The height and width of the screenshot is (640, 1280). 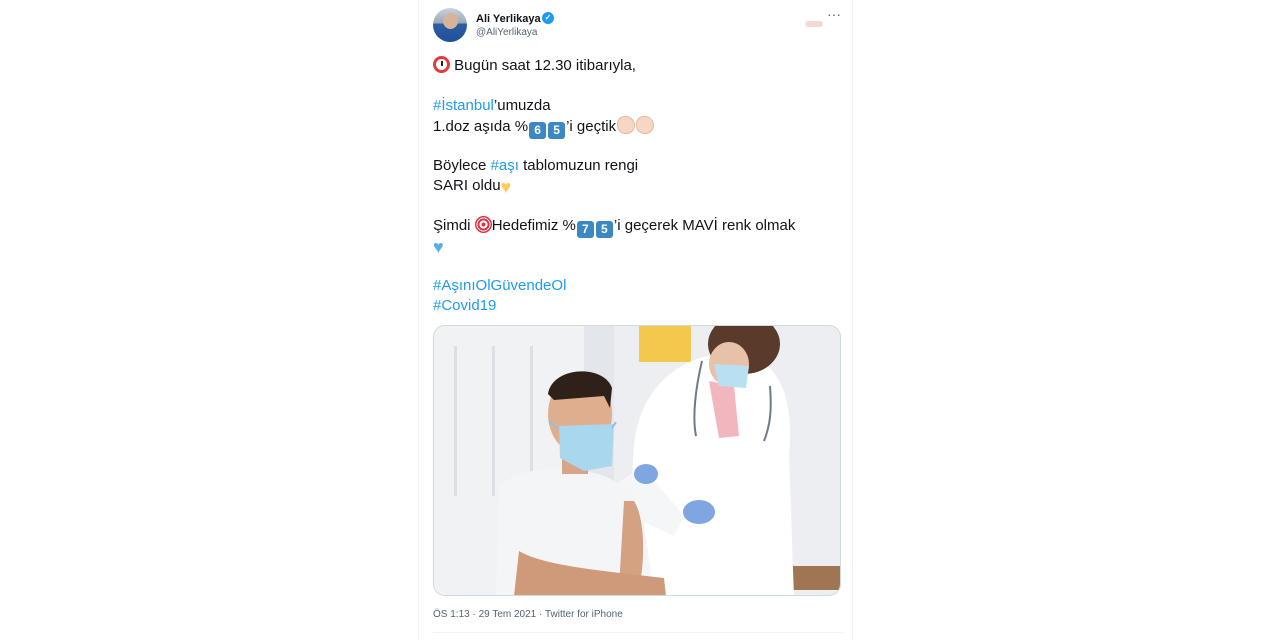 I want to click on text-line-3: 1.doz aşıda % 6 5’i geçtik, so click(x=638, y=127).